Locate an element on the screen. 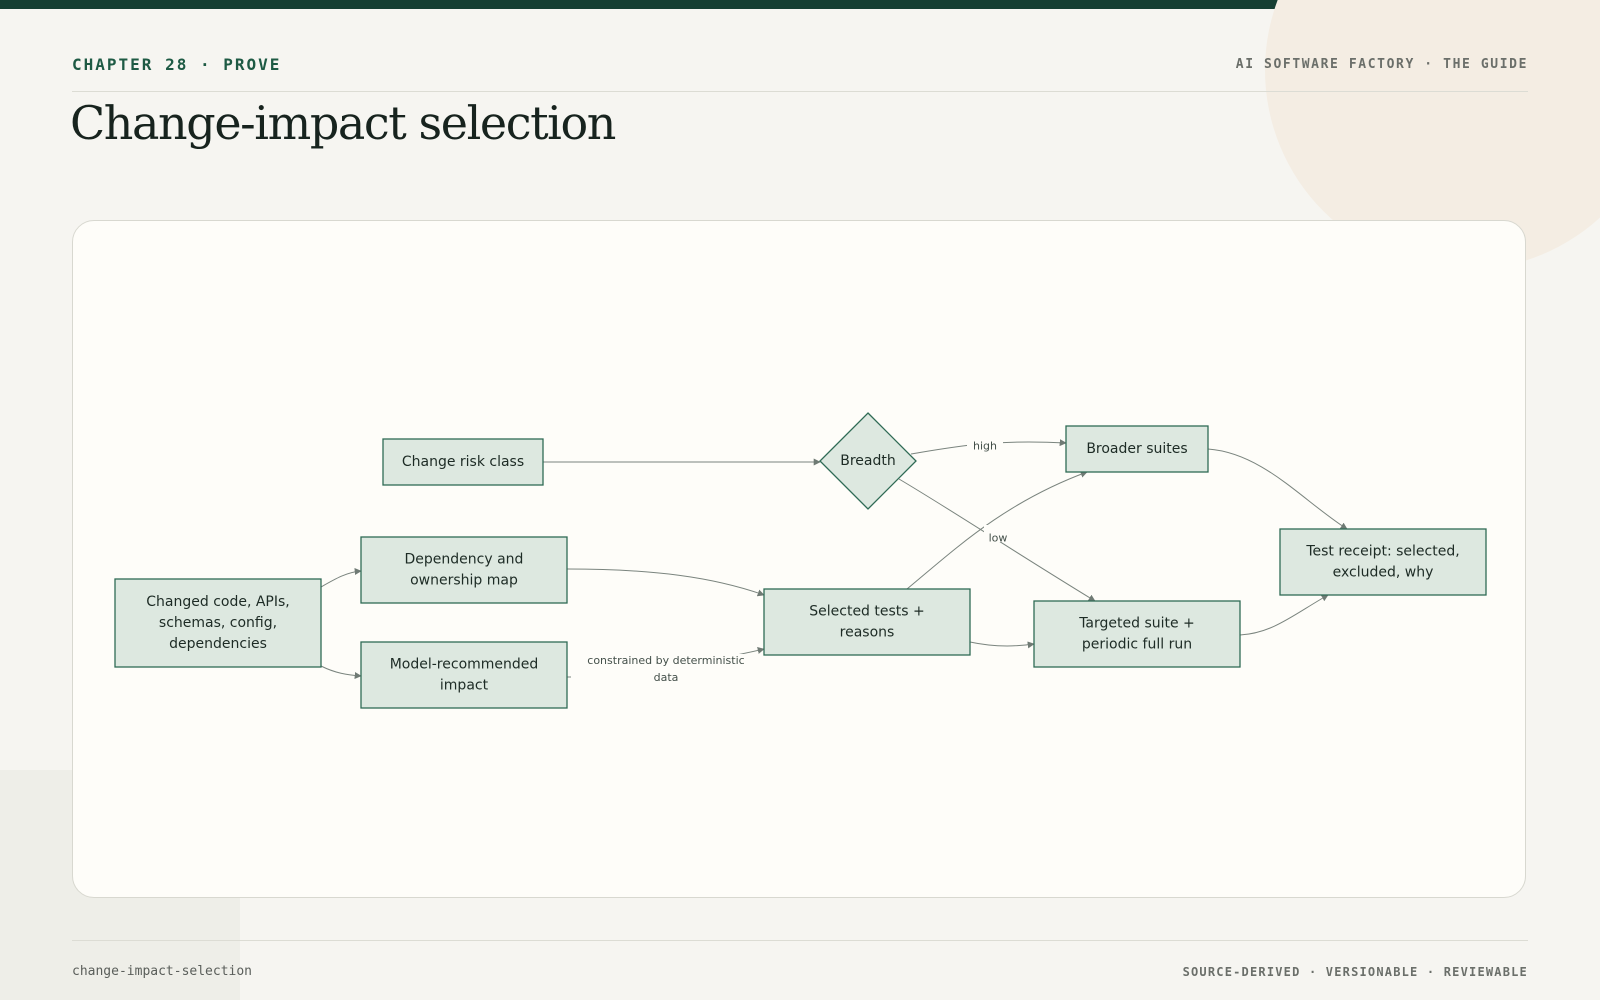  node-receipt: Test receipt: selected, excluded, why is located at coordinates (1383, 562).